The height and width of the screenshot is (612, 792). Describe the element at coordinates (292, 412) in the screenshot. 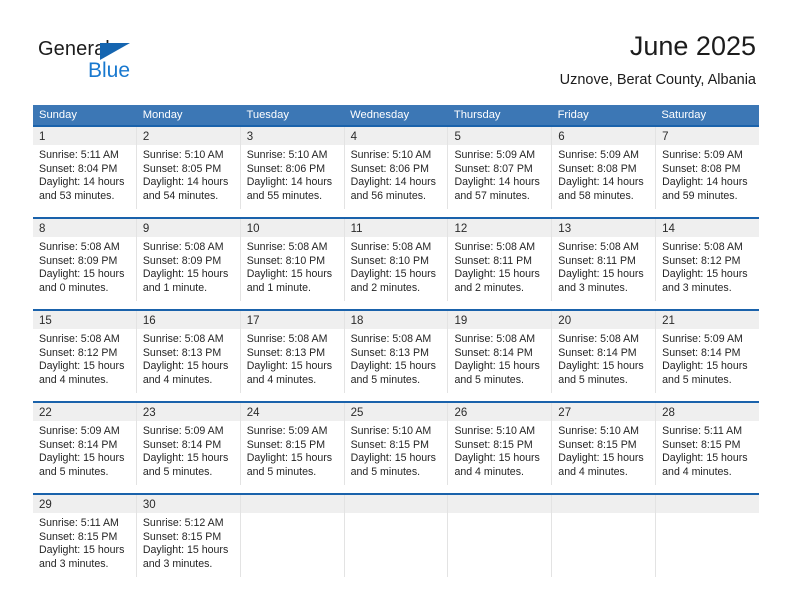

I see `day-number-band: 24` at that location.